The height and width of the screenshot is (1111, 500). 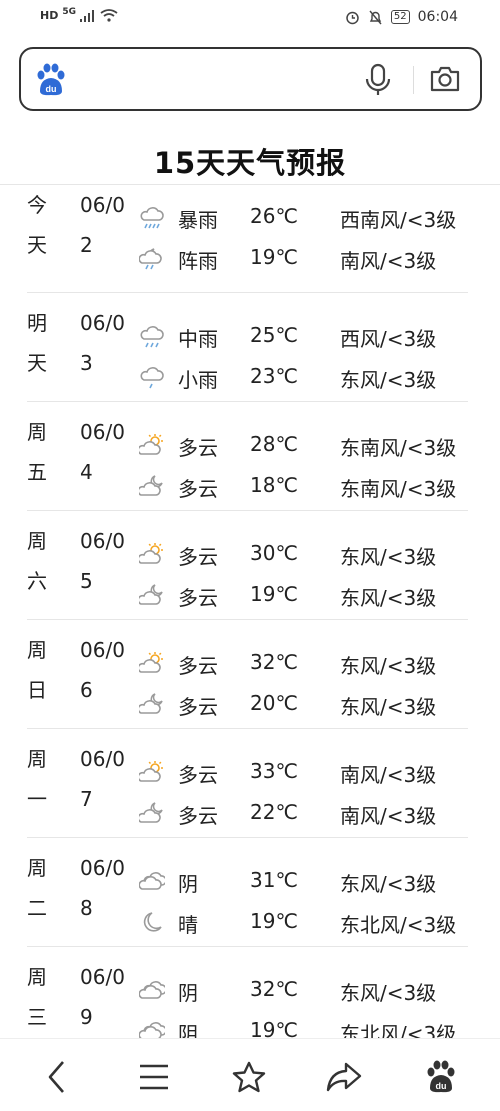 I want to click on date-label: 06/08, so click(x=102, y=888).